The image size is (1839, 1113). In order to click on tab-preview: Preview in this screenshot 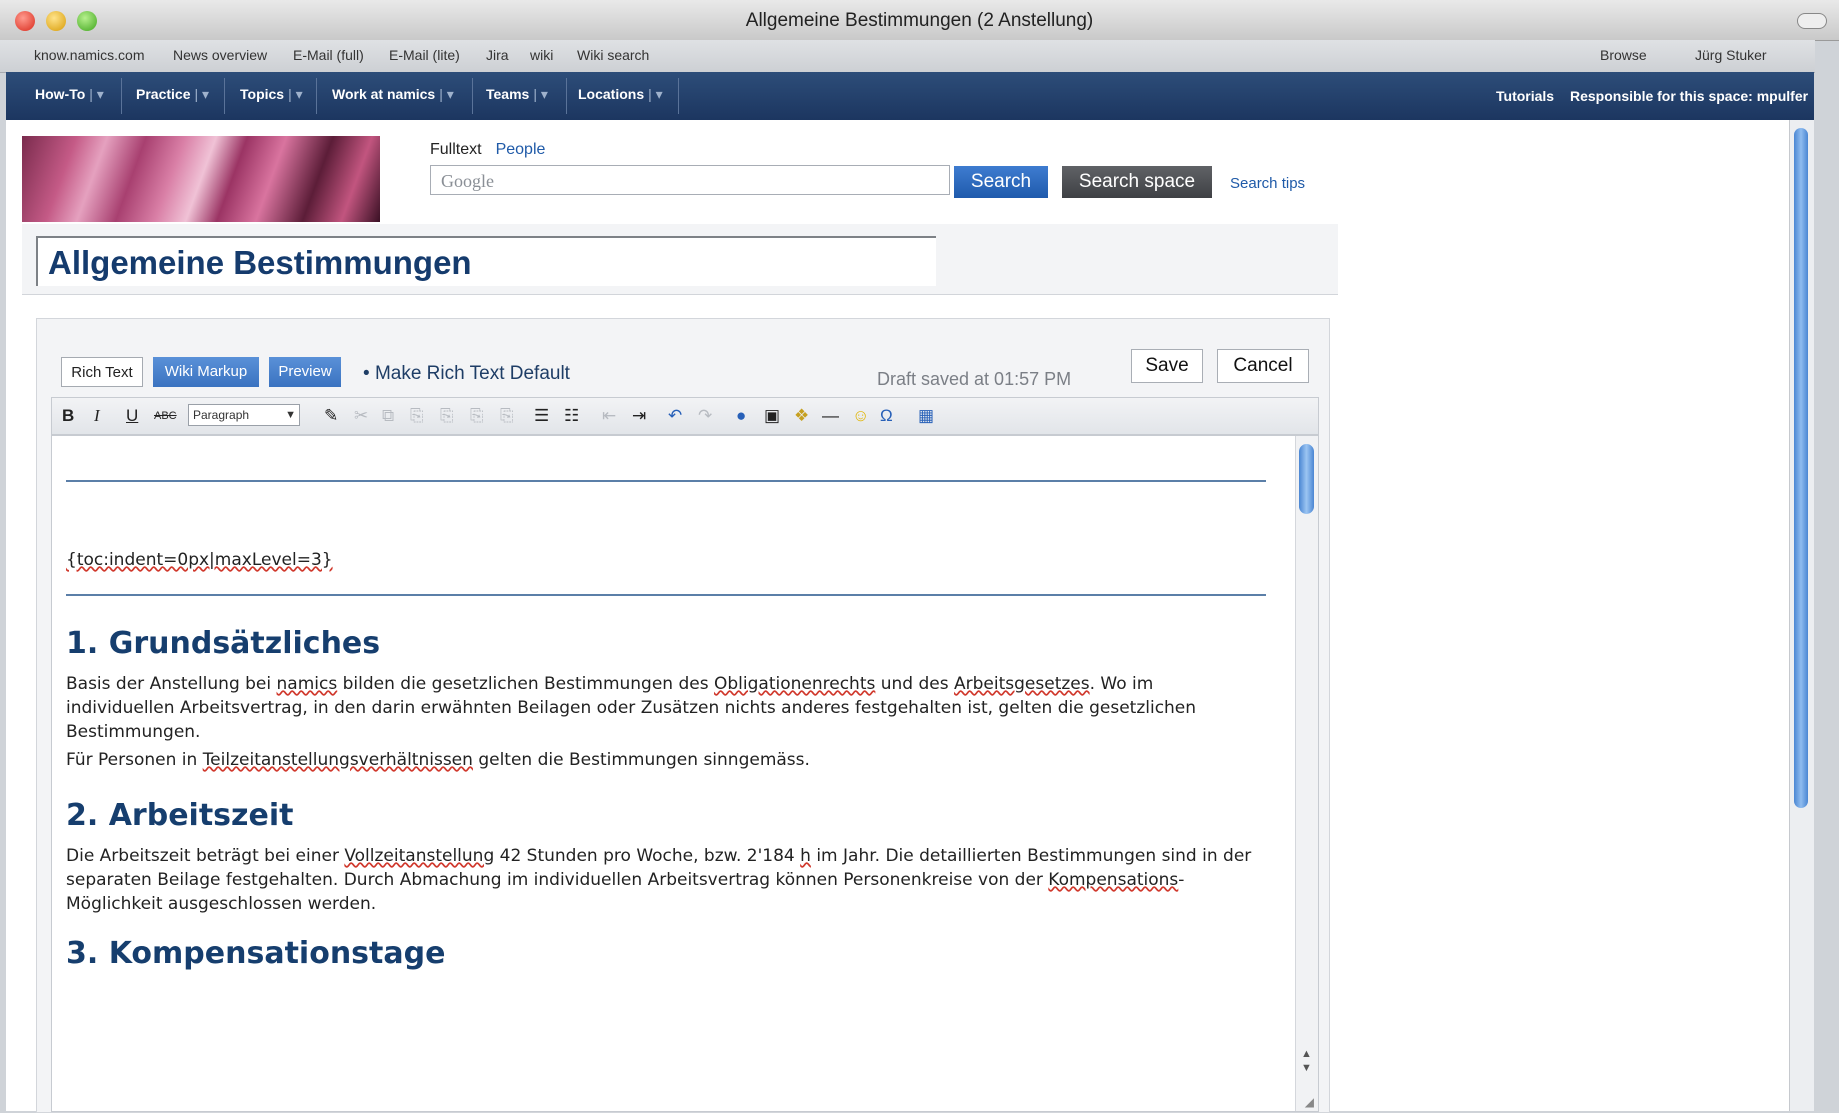, I will do `click(305, 372)`.